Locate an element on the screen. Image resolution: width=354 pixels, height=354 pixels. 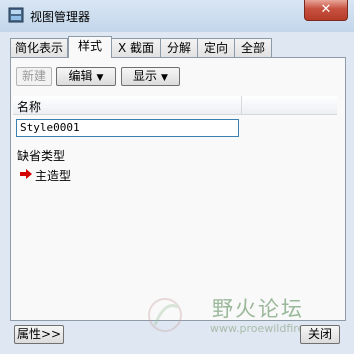
tab-all: 全部 is located at coordinates (253, 47).